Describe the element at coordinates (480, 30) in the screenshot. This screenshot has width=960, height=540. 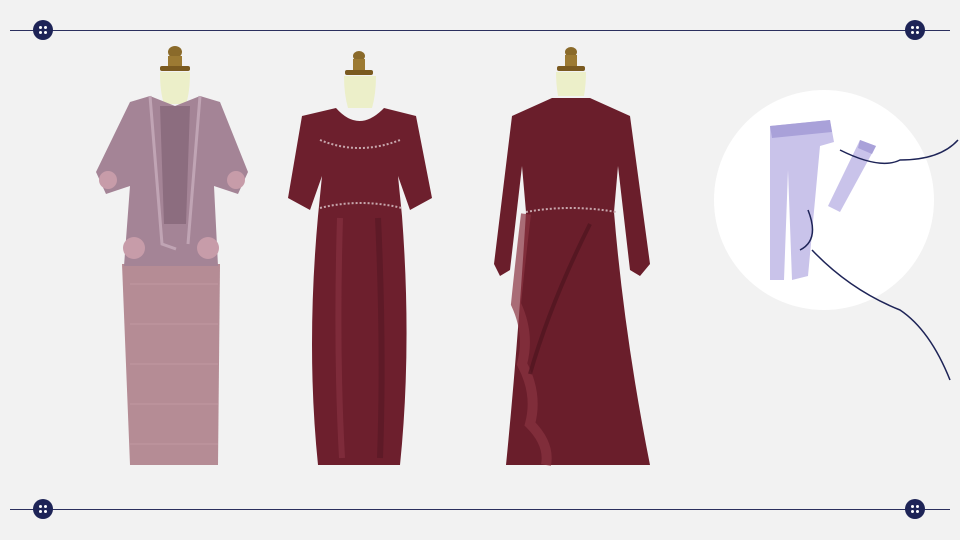
I see `top-rule` at that location.